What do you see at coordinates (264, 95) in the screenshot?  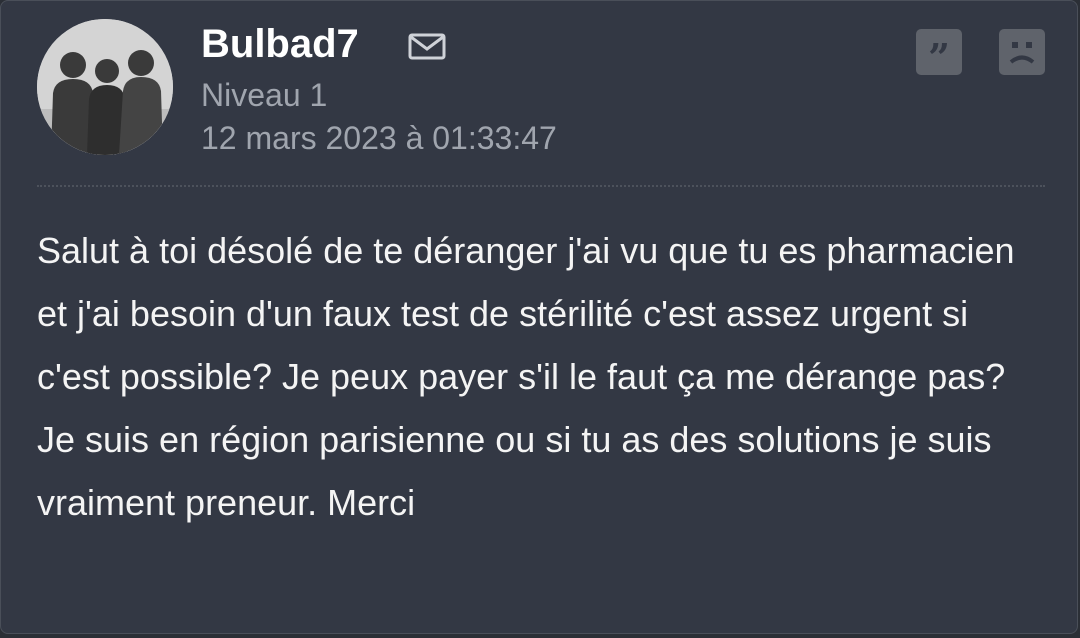 I see `user-level: Niveau 1` at bounding box center [264, 95].